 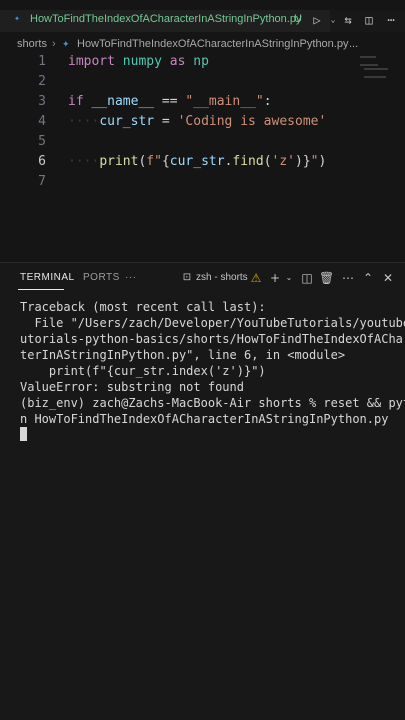 I want to click on code-token: f", so click(x=154, y=161).